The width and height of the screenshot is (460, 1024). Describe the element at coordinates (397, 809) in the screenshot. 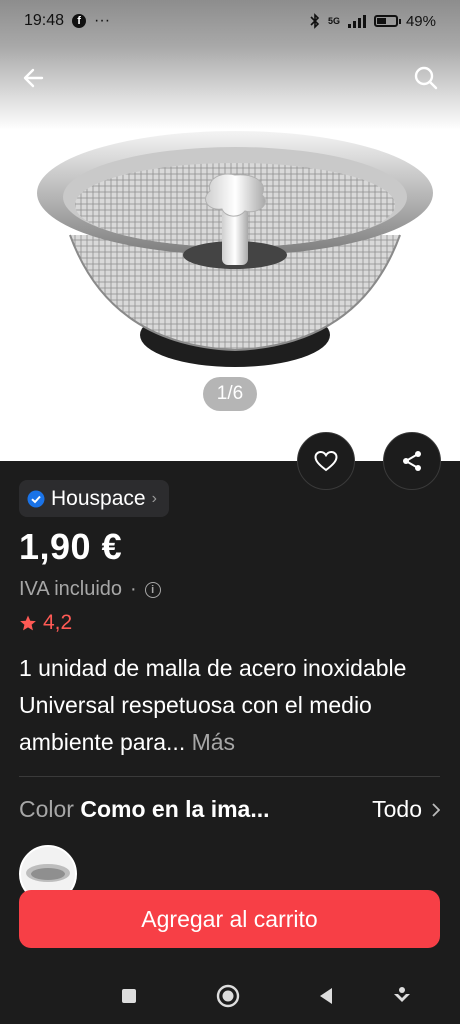

I see `all-variants-label: Todo` at that location.